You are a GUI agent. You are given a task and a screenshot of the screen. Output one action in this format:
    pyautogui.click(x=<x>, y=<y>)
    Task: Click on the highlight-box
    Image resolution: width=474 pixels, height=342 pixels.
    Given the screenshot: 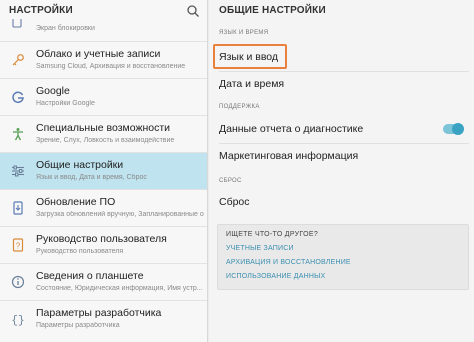 What is the action you would take?
    pyautogui.click(x=250, y=56)
    